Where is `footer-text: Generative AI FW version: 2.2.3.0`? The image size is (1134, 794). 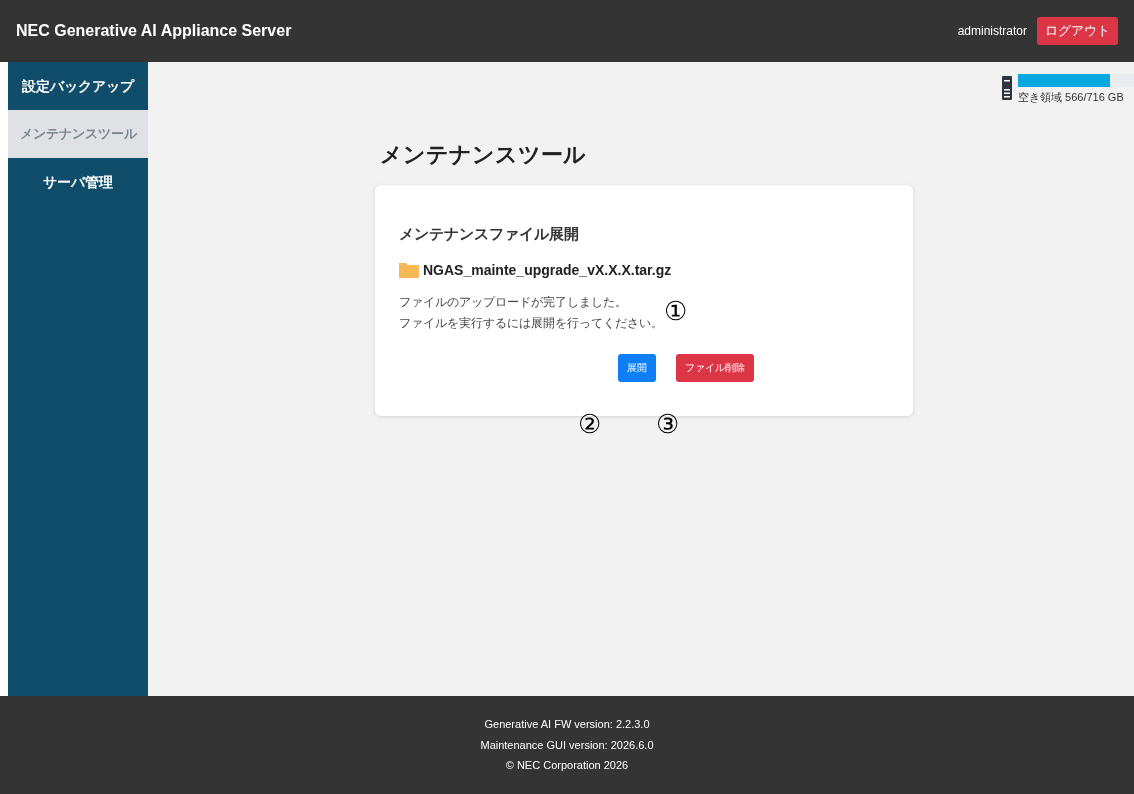
footer-text: Generative AI FW version: 2.2.3.0 is located at coordinates (567, 725).